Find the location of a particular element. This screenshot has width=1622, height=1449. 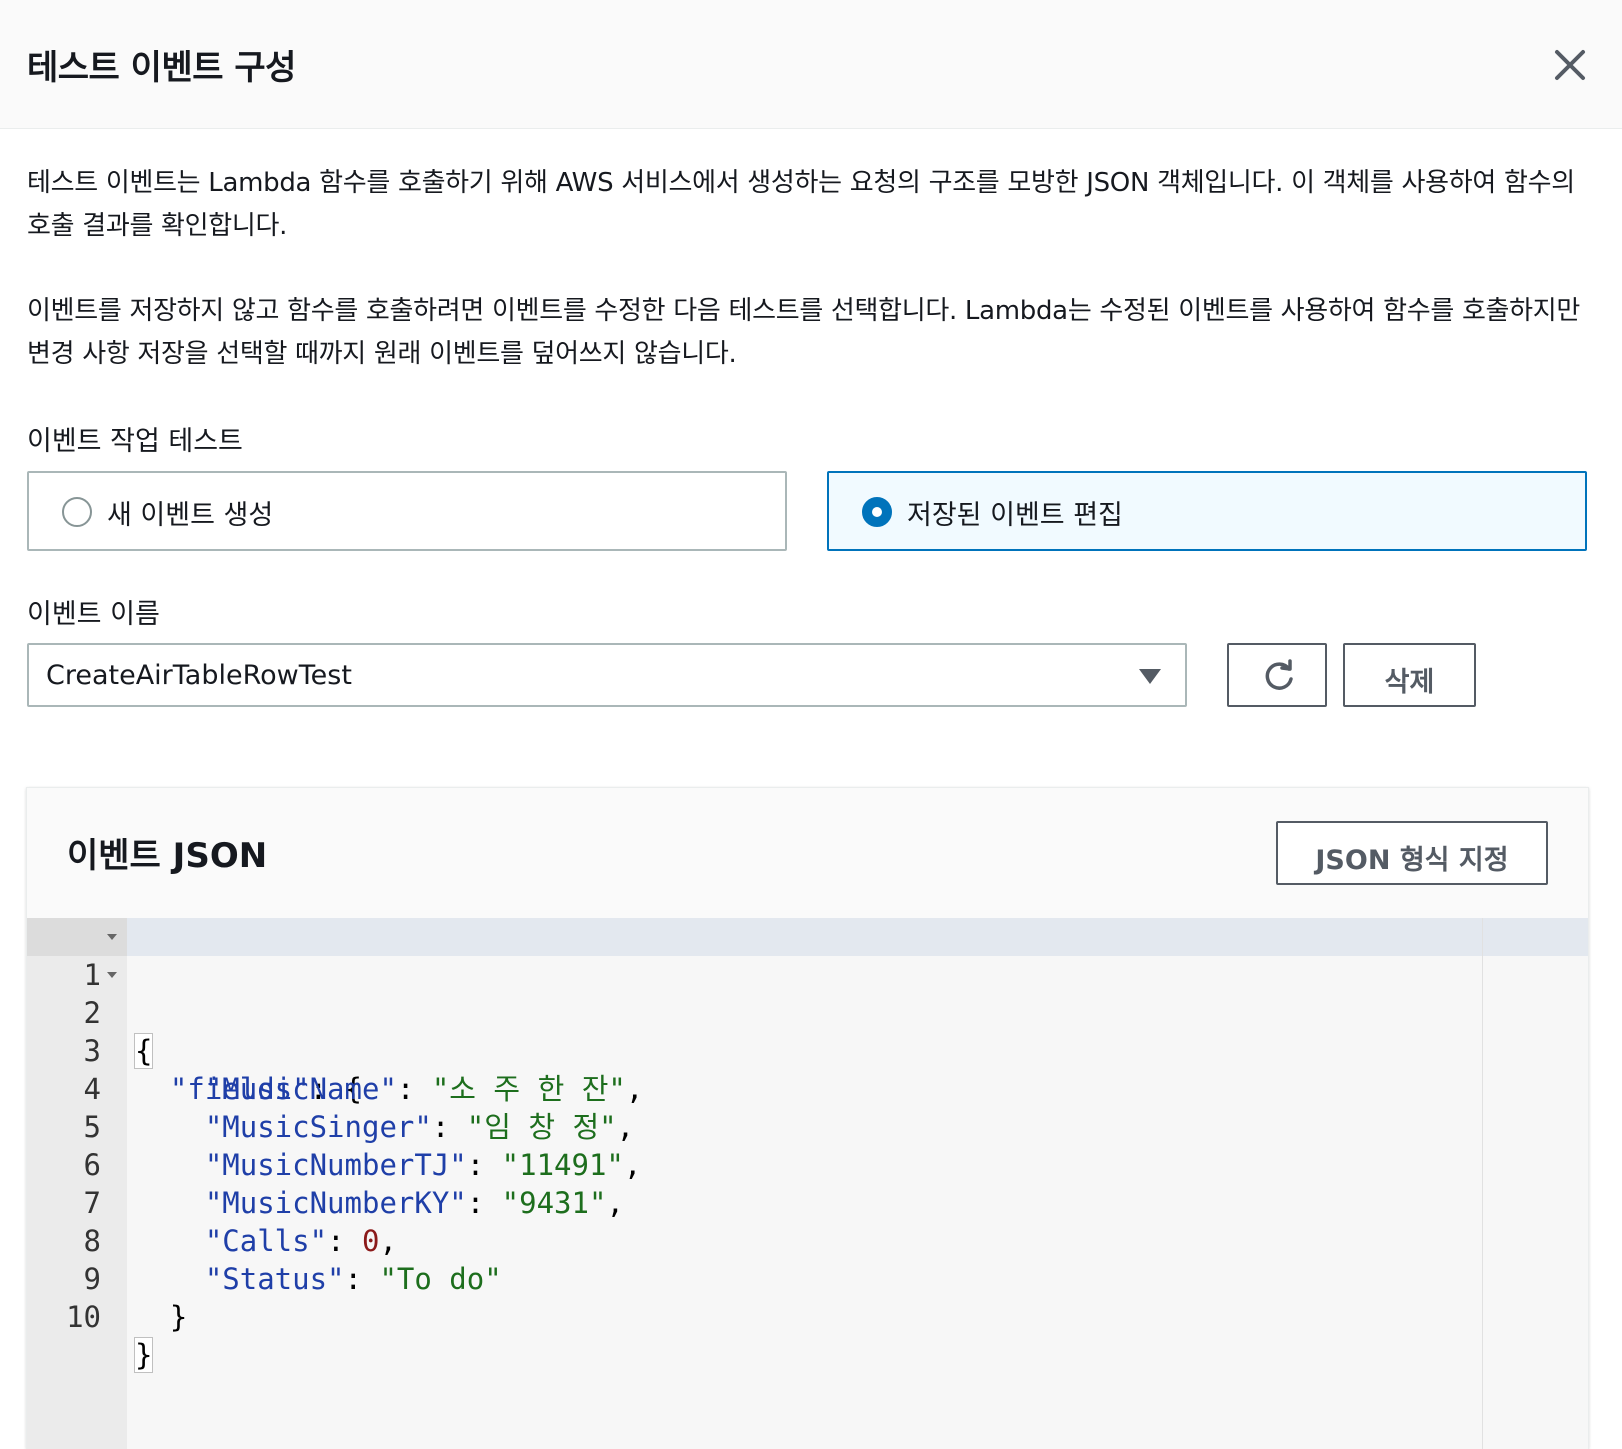

delete-button: 삭제 is located at coordinates (1409, 675).